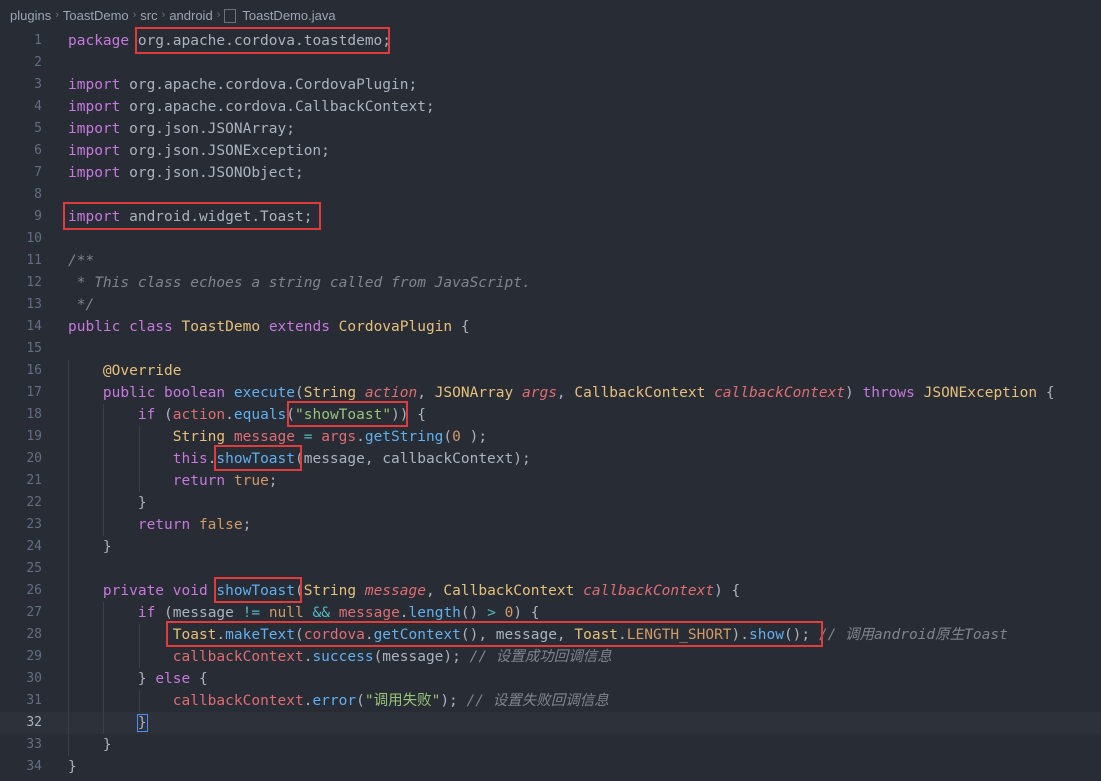 Image resolution: width=1101 pixels, height=781 pixels. What do you see at coordinates (550, 525) in the screenshot?
I see `code-line: 23 return false;` at bounding box center [550, 525].